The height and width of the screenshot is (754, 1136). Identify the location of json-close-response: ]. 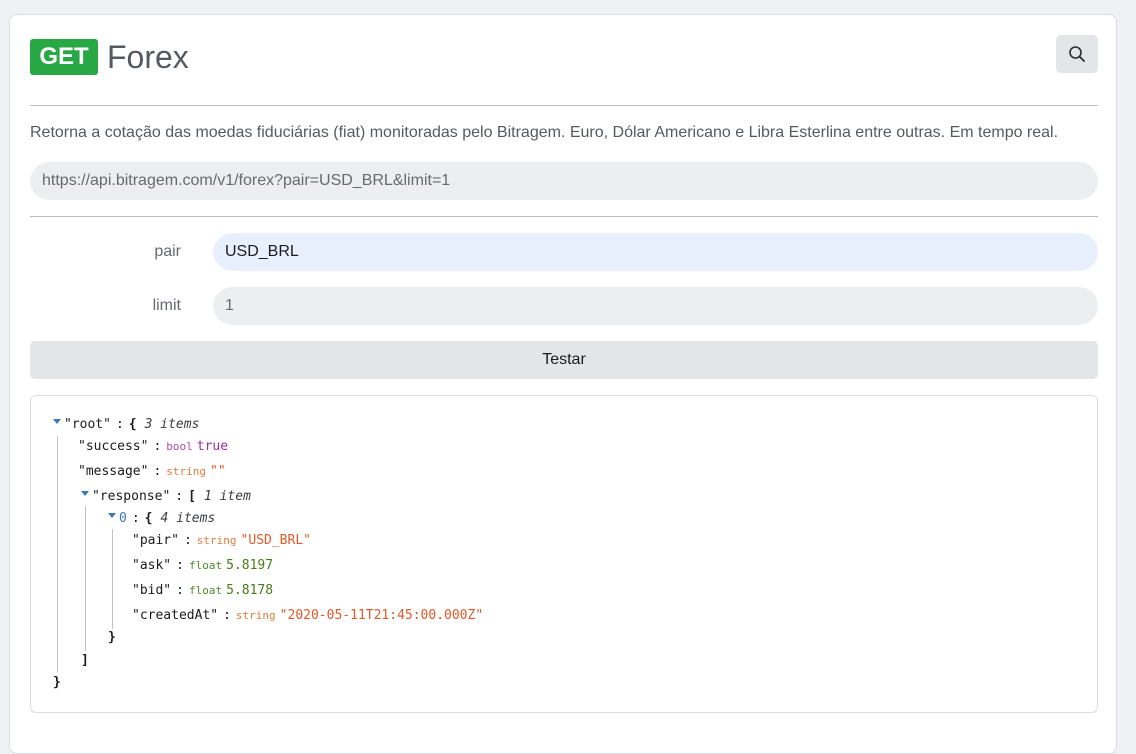
(85, 660).